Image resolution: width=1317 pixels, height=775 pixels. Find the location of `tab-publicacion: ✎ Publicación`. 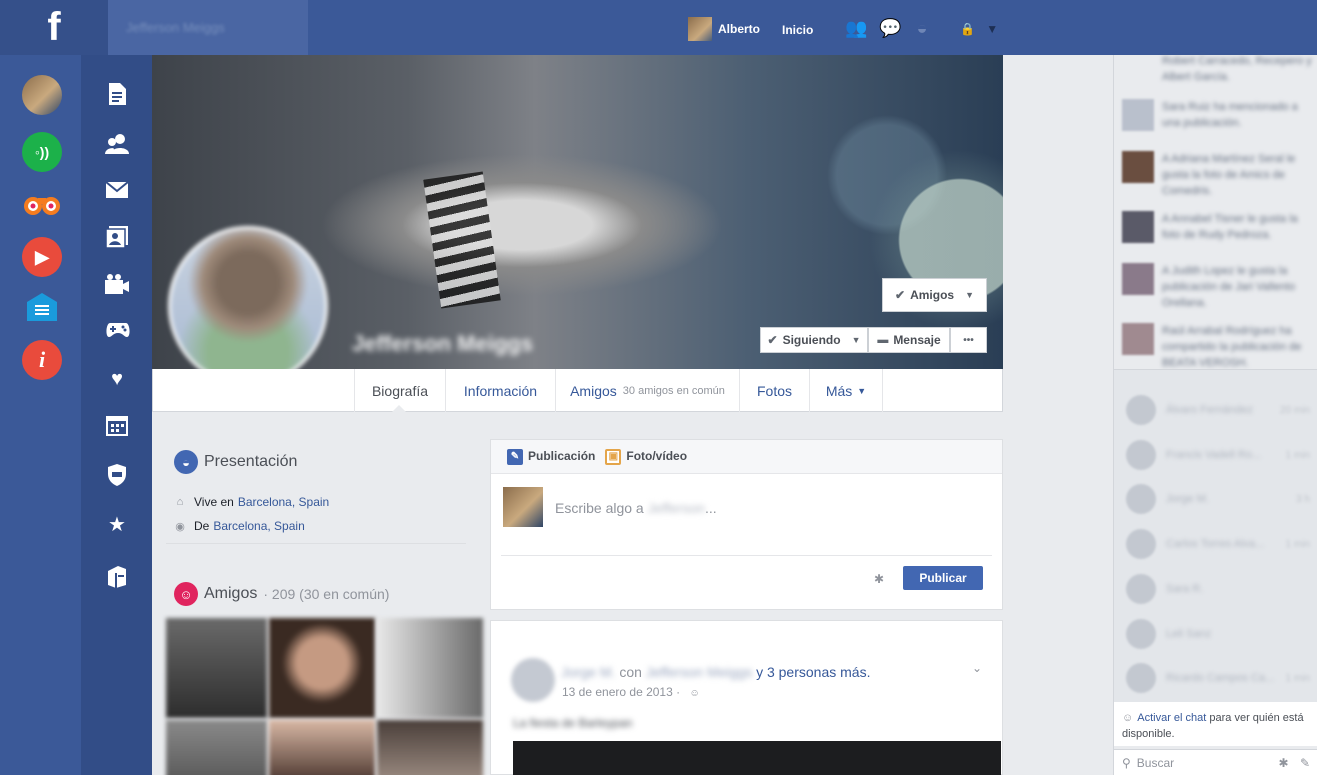

tab-publicacion: ✎ Publicación is located at coordinates (551, 456).